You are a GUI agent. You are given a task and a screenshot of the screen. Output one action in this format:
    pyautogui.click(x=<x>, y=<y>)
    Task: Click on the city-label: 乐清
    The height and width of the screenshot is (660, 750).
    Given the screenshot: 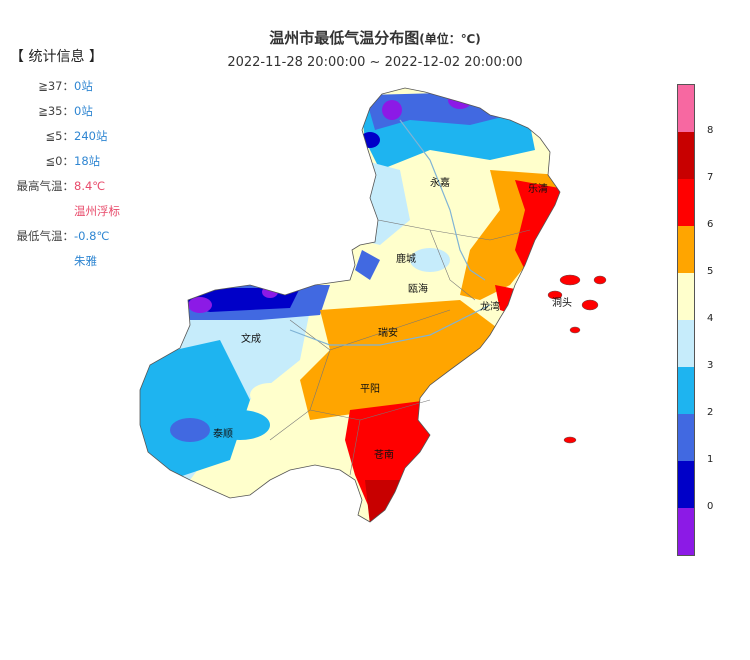 What is the action you would take?
    pyautogui.click(x=538, y=188)
    